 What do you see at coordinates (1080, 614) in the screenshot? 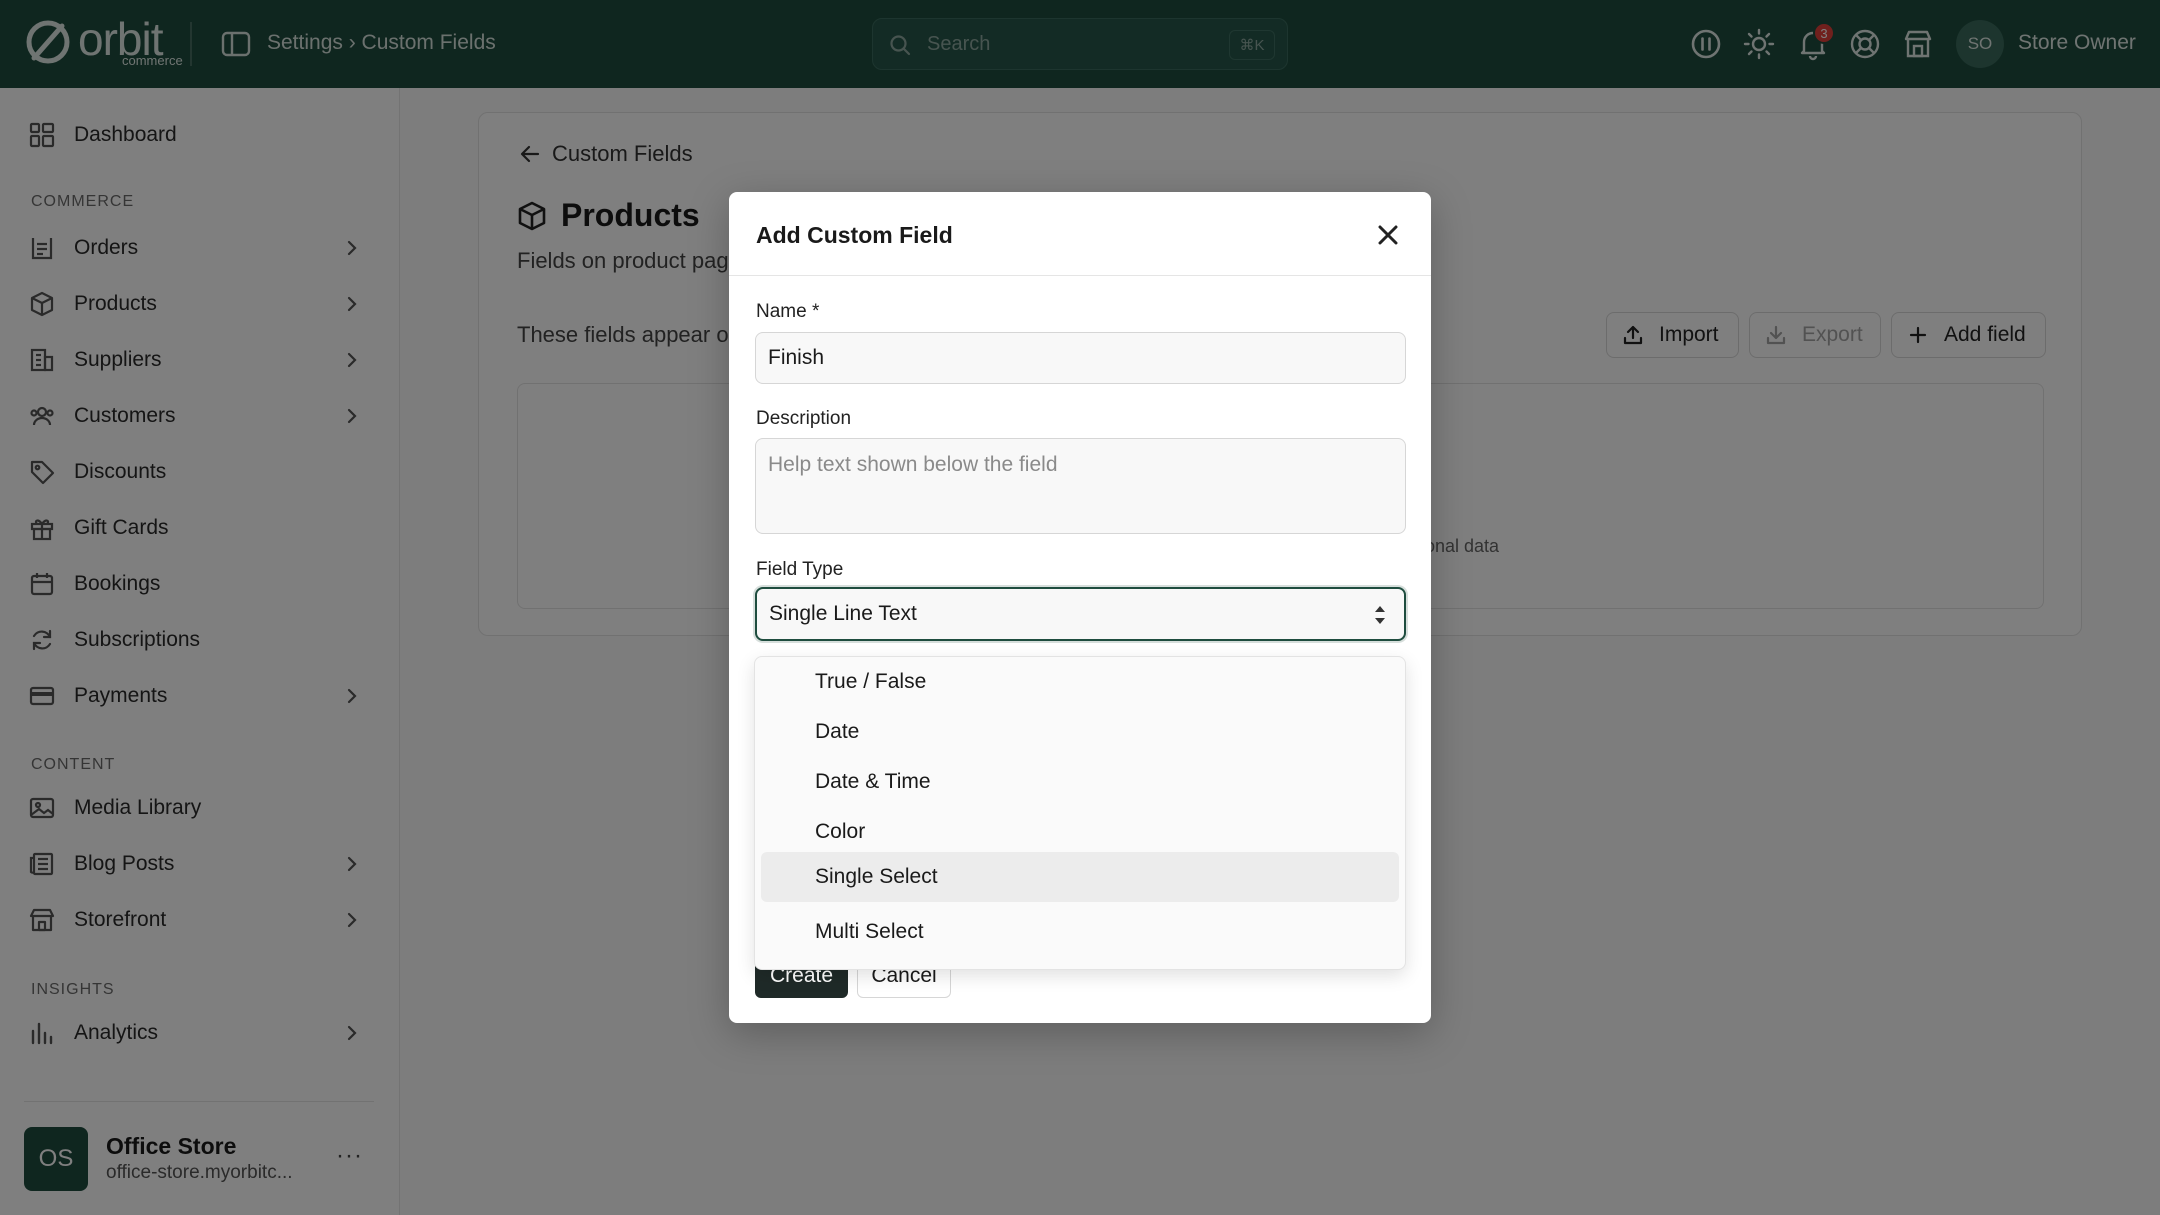
I see `field-type-select: Single Line Text` at bounding box center [1080, 614].